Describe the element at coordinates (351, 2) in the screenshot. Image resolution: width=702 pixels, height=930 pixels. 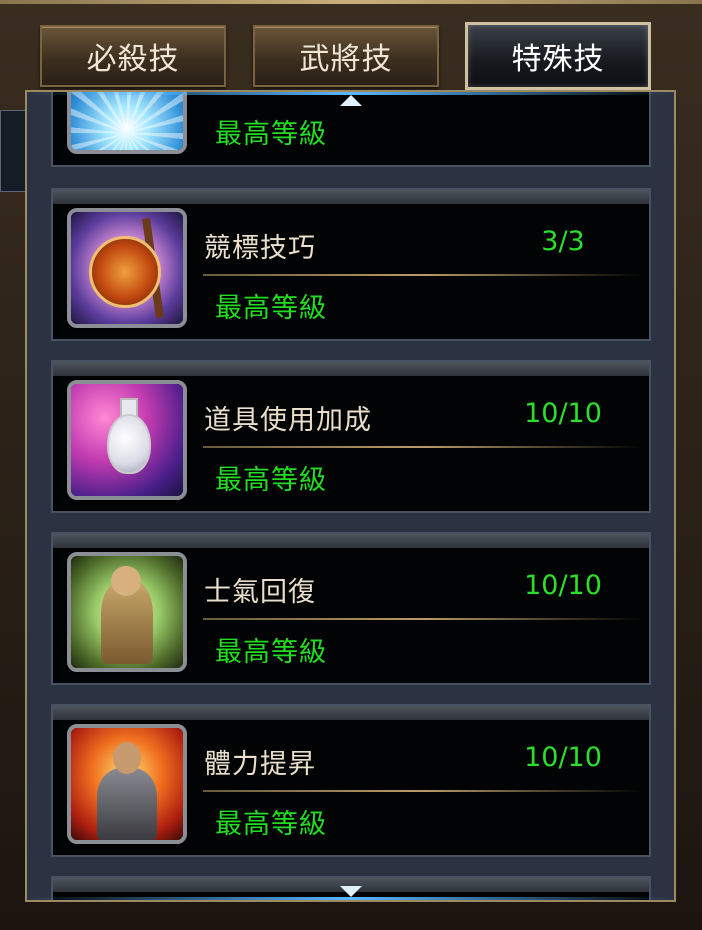
I see `window-top-edge` at that location.